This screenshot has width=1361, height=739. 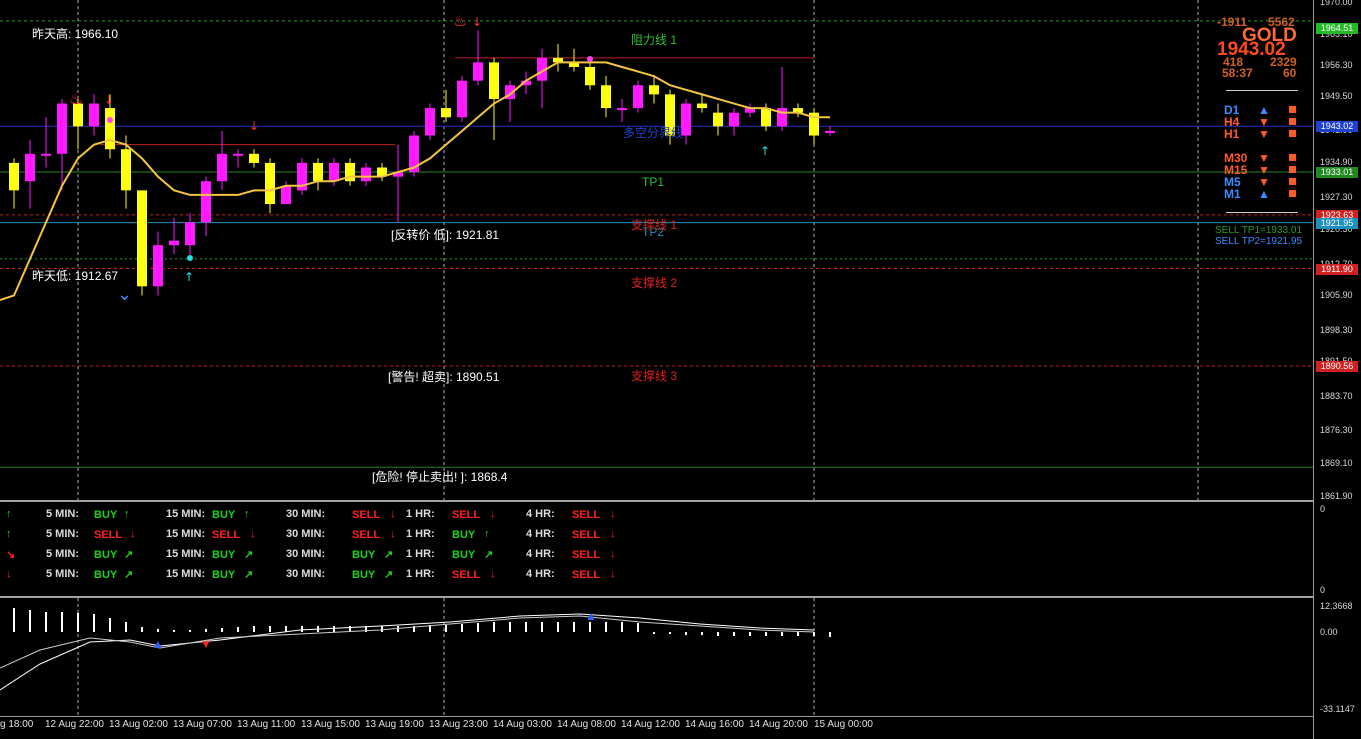 I want to click on level-price-box: 1933.01, so click(x=1337, y=173).